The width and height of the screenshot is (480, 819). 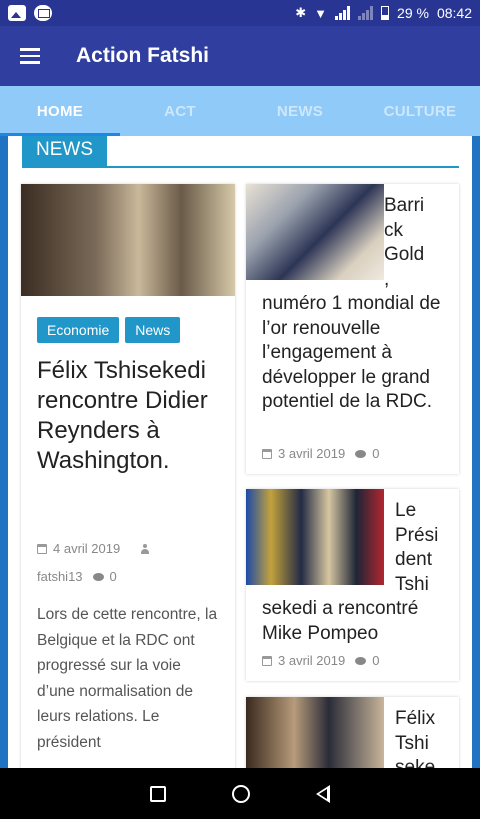 I want to click on tab-act: ACT, so click(x=180, y=111).